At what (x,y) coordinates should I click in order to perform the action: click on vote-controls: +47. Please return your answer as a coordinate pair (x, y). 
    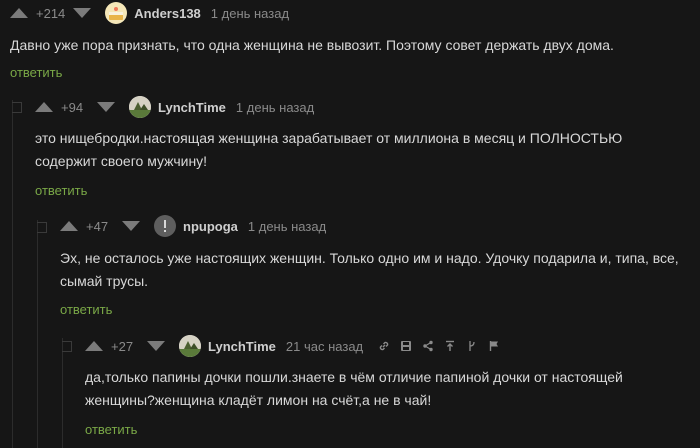
    Looking at the image, I should click on (100, 226).